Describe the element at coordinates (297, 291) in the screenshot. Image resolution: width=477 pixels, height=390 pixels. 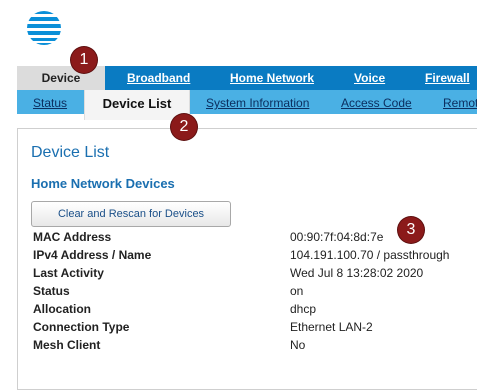
I see `detail-value: on` at that location.